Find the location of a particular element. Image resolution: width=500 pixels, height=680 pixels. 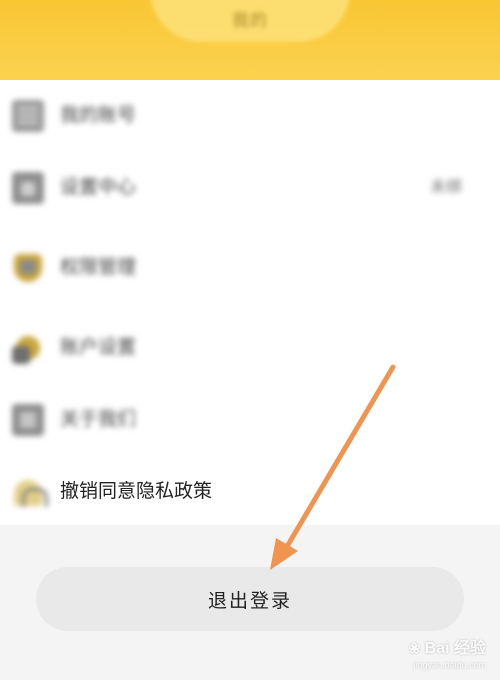

watermark-text: Bai 经验 is located at coordinates (455, 648).